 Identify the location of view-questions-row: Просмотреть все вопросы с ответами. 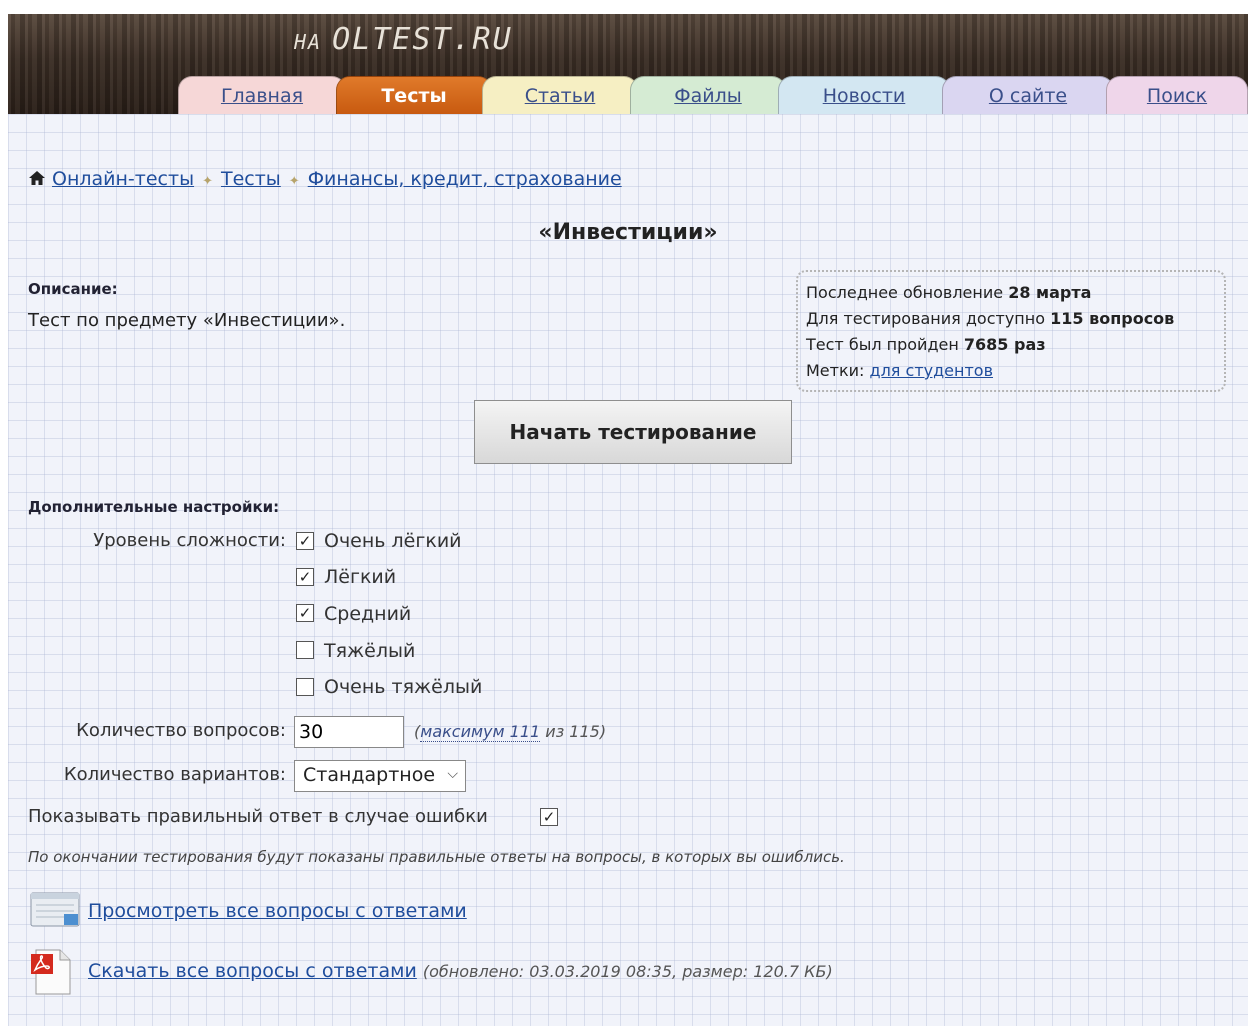
(277, 911).